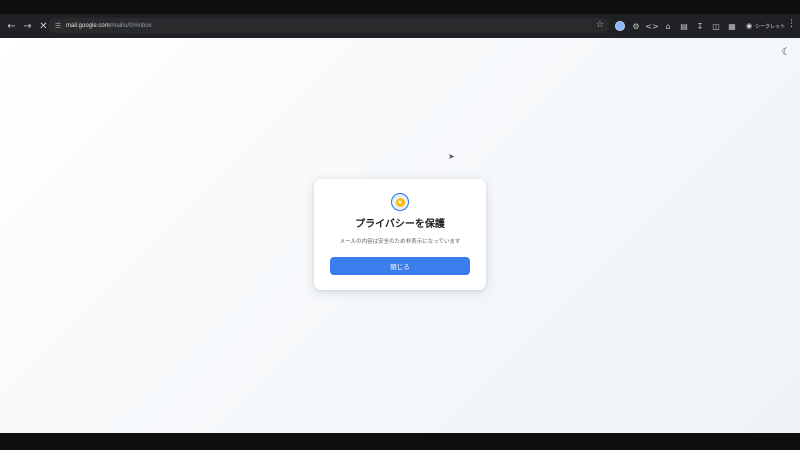 Image resolution: width=800 pixels, height=450 pixels. What do you see at coordinates (328, 25) in the screenshot?
I see `address-bar: ☰ mail.google.com /mail/u/0/#inbox ☆` at bounding box center [328, 25].